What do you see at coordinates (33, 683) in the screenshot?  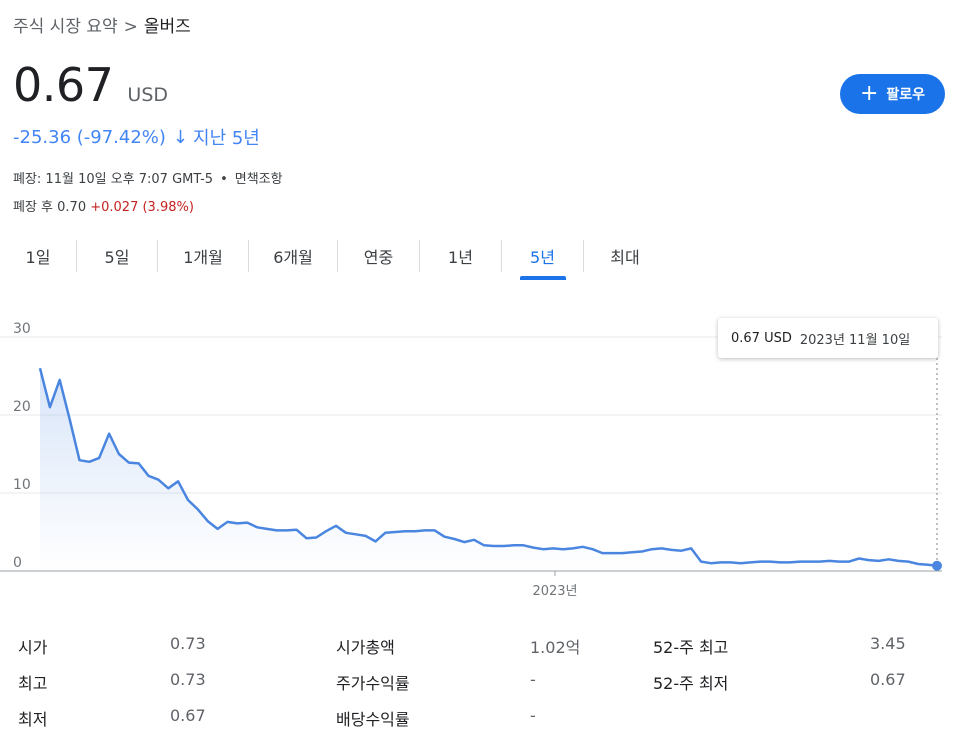 I see `stat-label-high: 최고` at bounding box center [33, 683].